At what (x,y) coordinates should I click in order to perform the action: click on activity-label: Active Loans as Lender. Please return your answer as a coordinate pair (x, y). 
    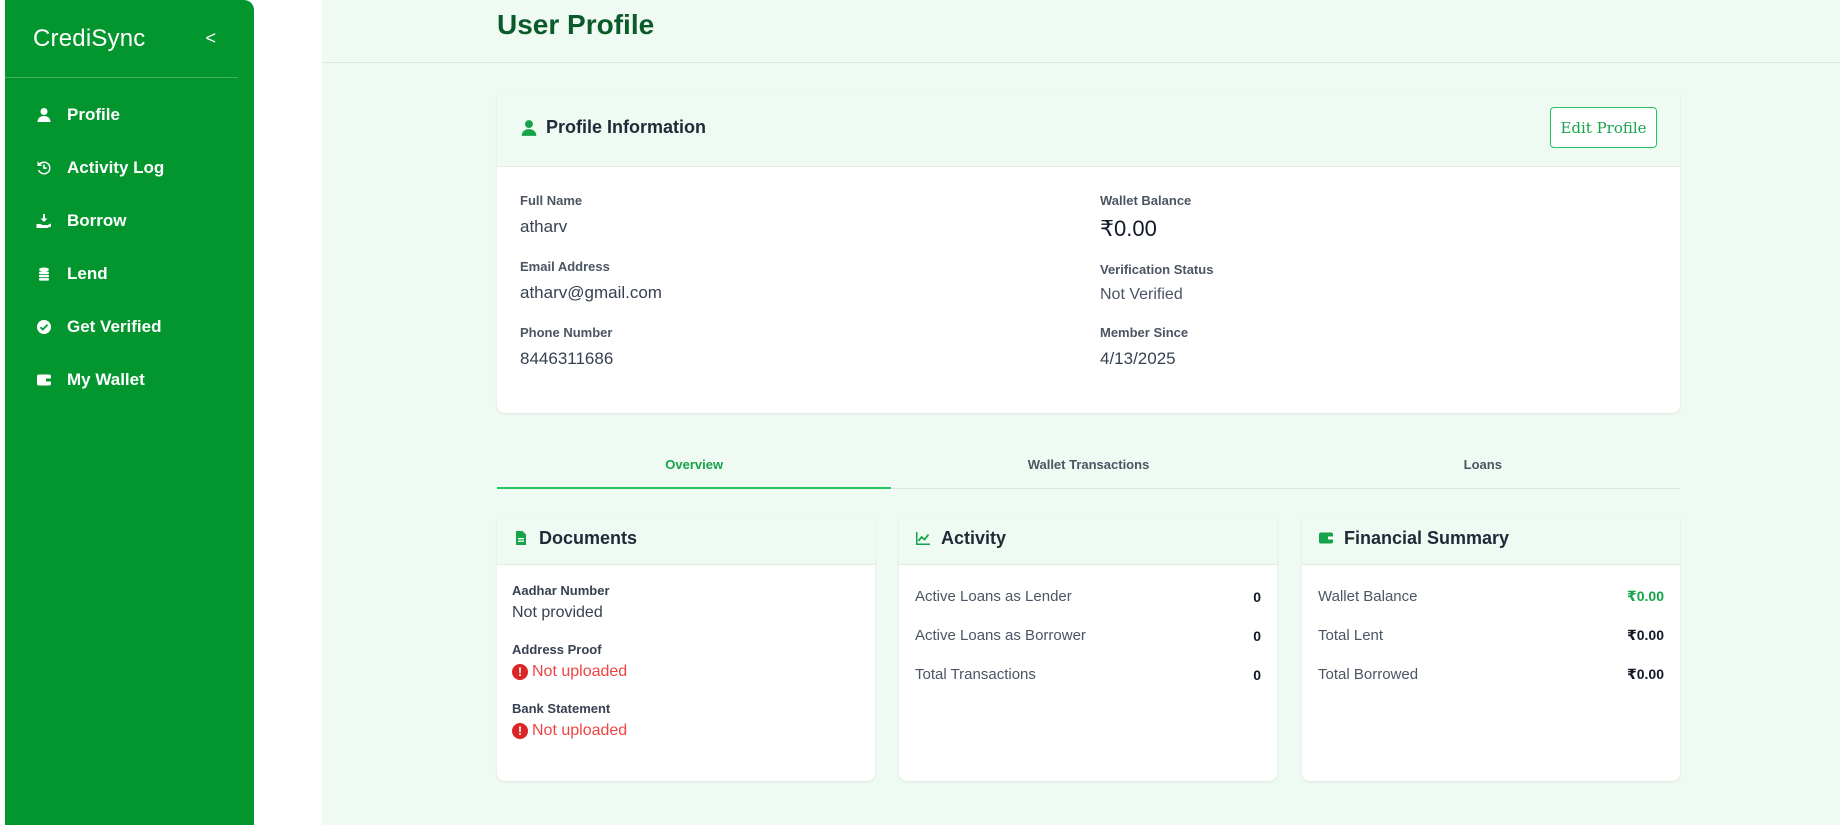
    Looking at the image, I should click on (993, 596).